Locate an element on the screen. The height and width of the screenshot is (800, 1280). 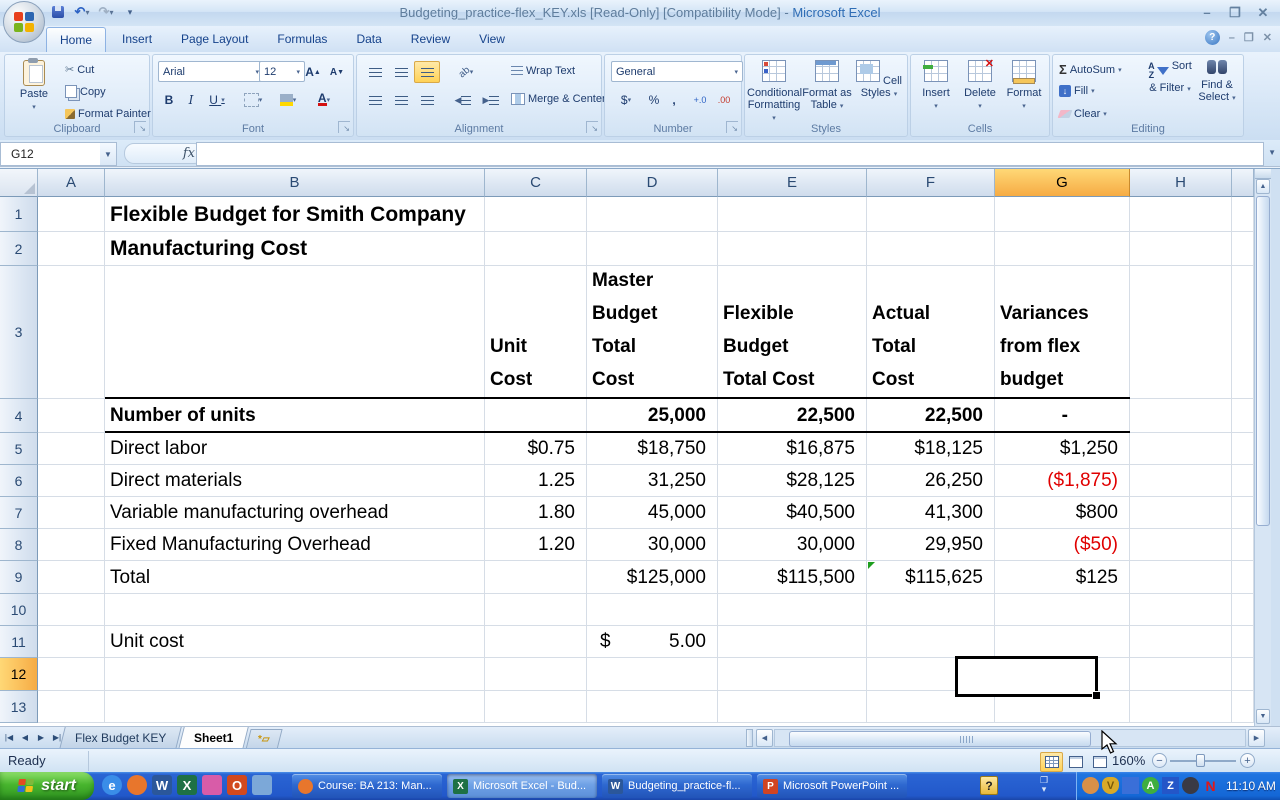
cell-E12 is located at coordinates (792, 674).